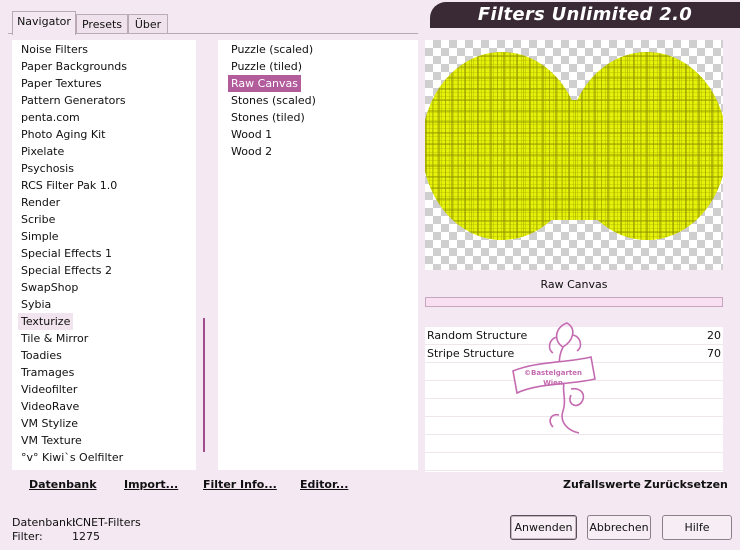 The height and width of the screenshot is (550, 740). Describe the element at coordinates (106, 522) in the screenshot. I see `status-database-value: ICNET-Filters` at that location.